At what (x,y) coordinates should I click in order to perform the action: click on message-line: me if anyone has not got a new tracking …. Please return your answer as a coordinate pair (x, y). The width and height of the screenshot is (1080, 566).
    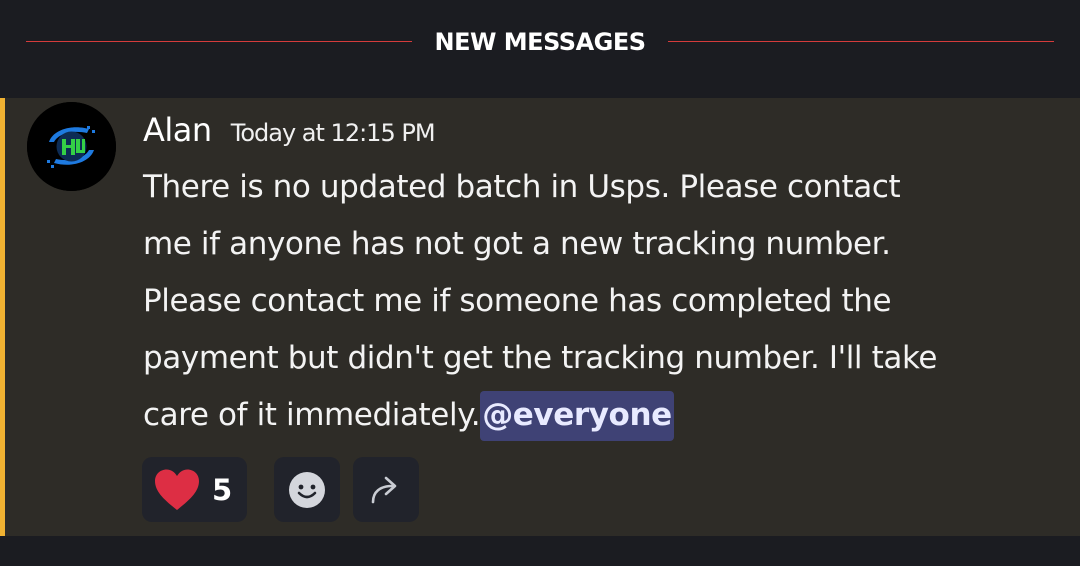
    Looking at the image, I should click on (517, 244).